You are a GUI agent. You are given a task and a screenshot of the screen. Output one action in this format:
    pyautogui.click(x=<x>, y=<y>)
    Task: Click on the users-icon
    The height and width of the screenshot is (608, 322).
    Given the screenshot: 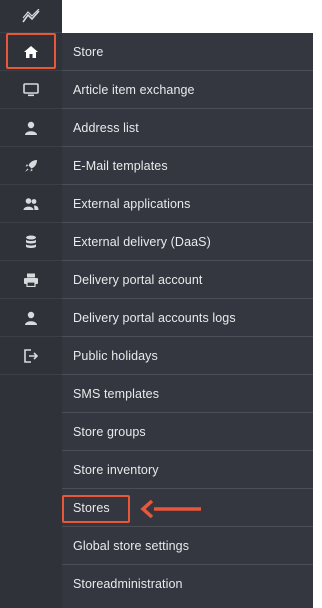 What is the action you would take?
    pyautogui.click(x=31, y=204)
    